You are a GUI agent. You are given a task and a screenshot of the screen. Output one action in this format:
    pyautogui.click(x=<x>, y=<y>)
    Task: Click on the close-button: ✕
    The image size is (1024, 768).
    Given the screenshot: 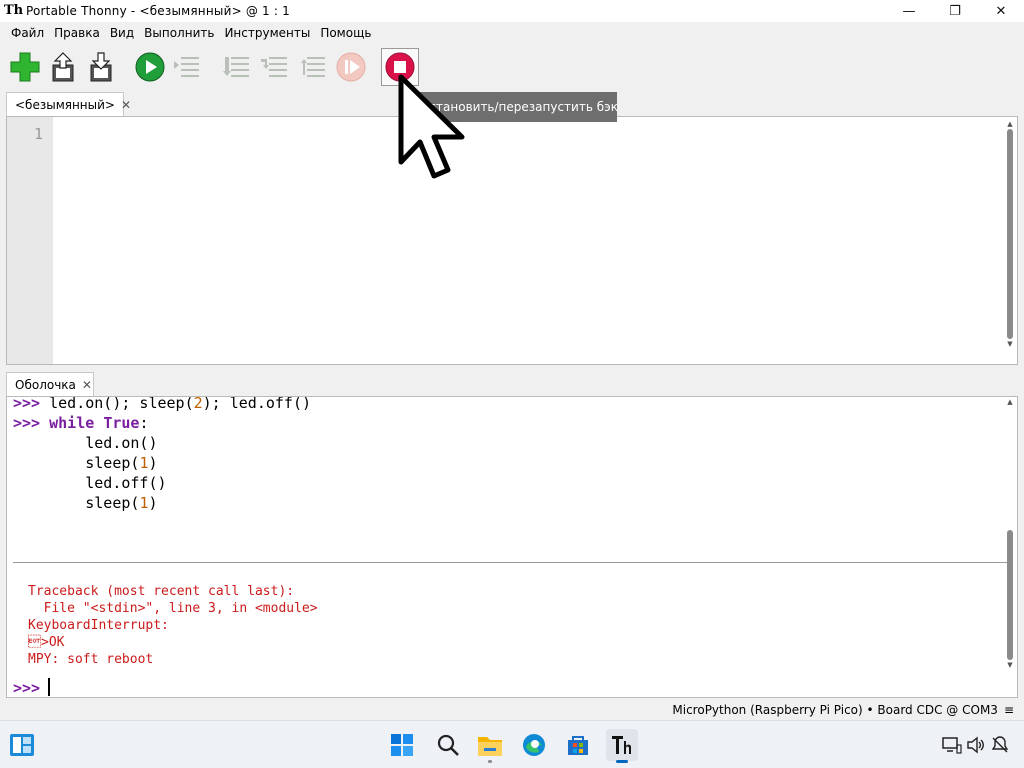 What is the action you would take?
    pyautogui.click(x=1001, y=11)
    